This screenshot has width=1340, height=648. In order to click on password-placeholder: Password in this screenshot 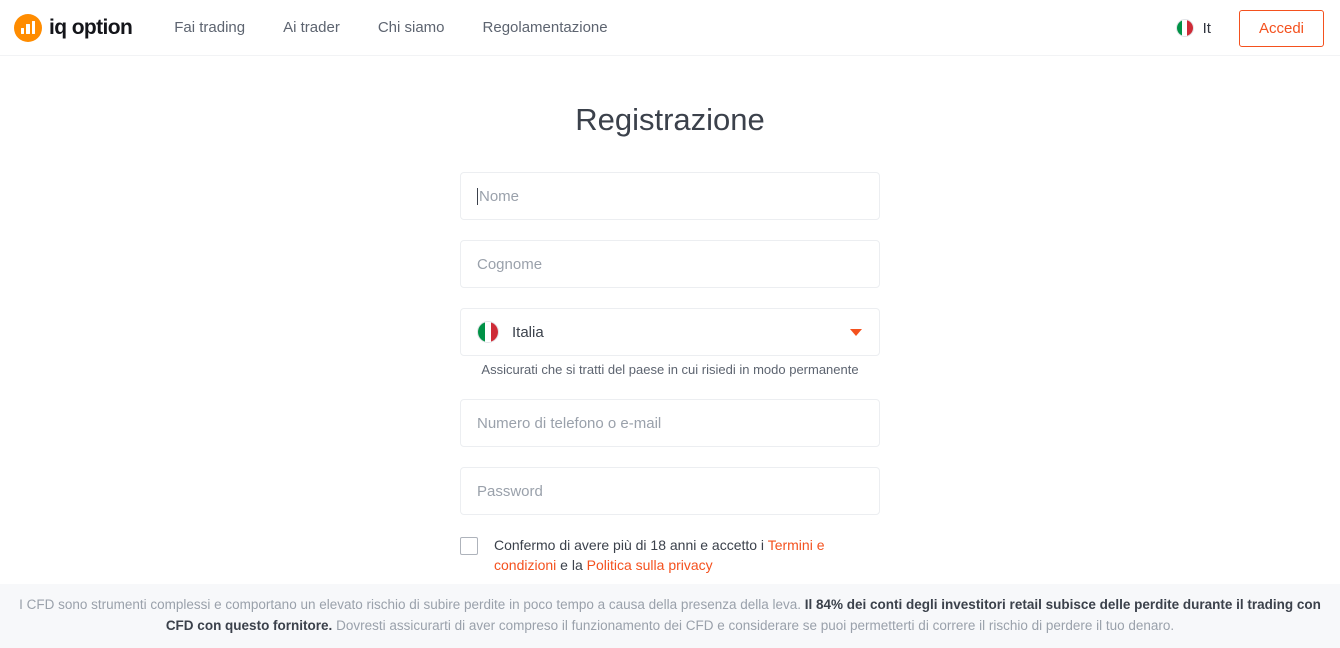, I will do `click(510, 491)`.